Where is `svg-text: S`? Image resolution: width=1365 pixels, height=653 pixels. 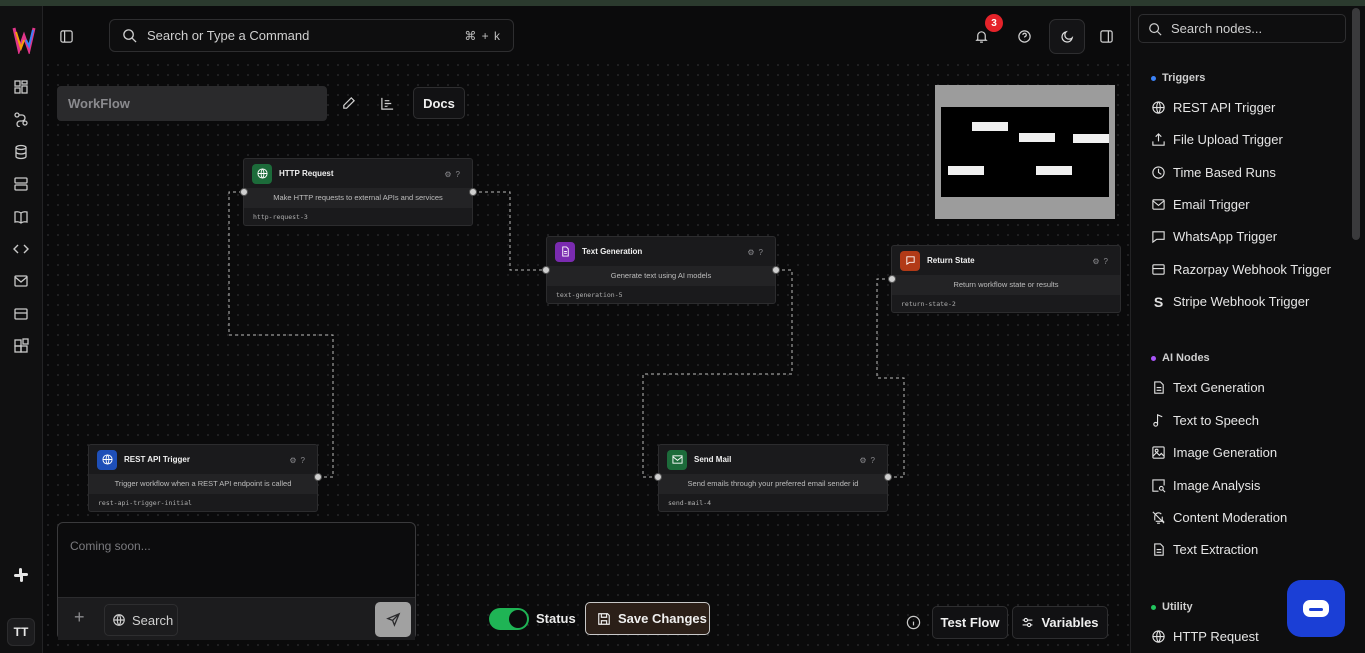
svg-text: S is located at coordinates (1158, 301).